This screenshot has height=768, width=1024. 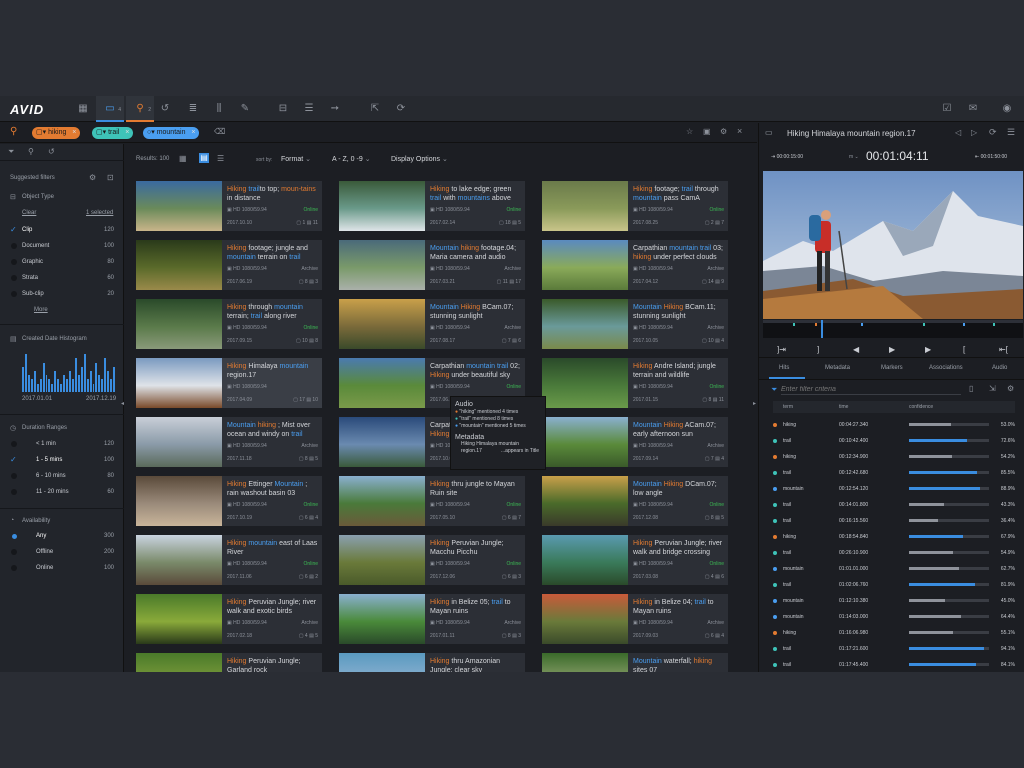 I want to click on card-title: Mountain waterfall; hiking sites 07, so click(x=679, y=664).